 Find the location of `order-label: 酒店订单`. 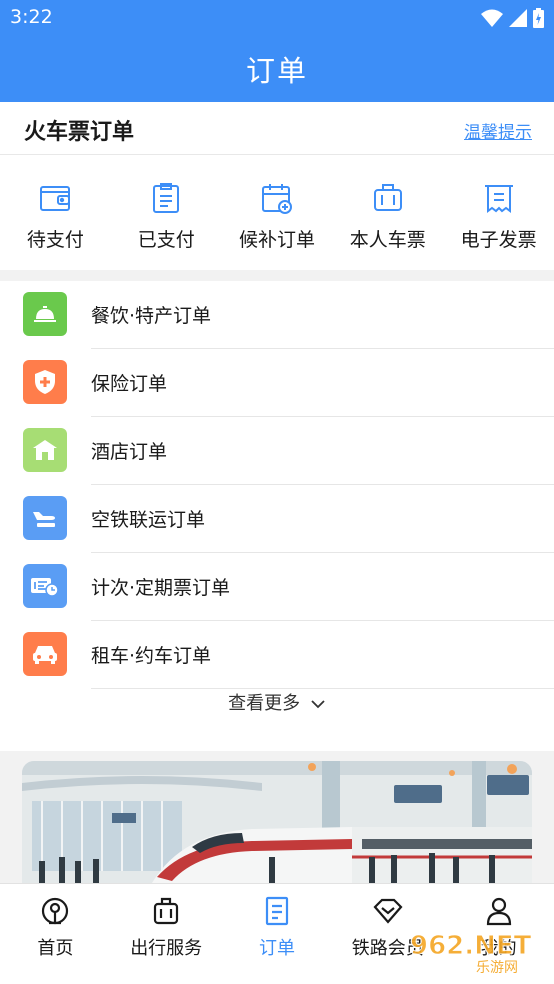

order-label: 酒店订单 is located at coordinates (129, 452).